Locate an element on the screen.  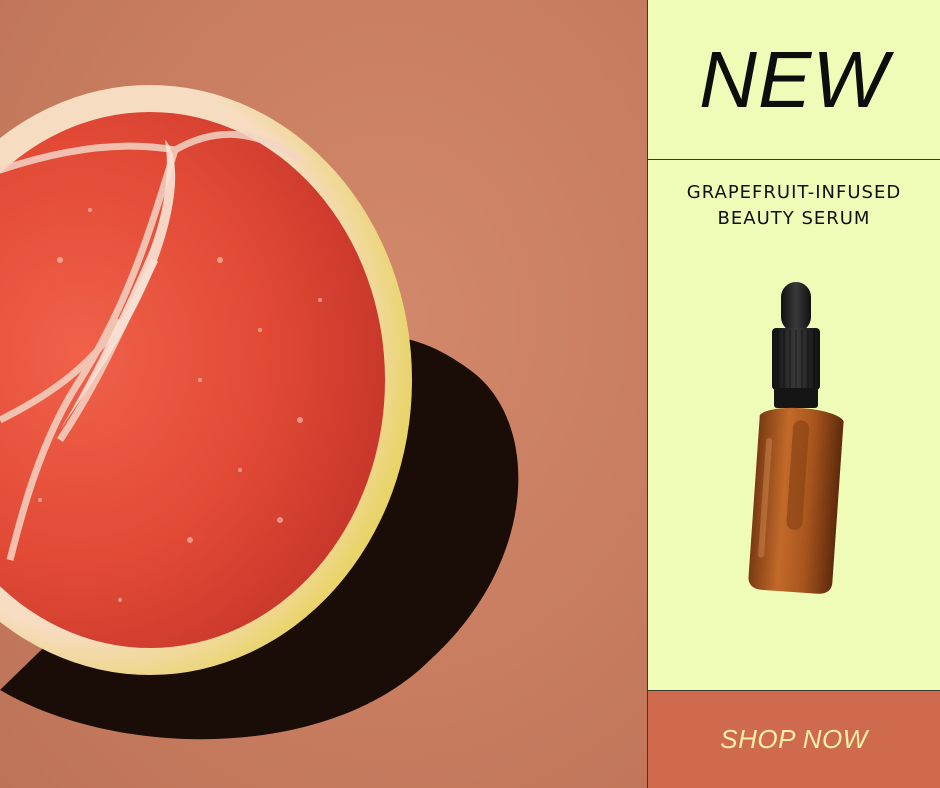
shop-now-label: SHOP NOW is located at coordinates (794, 739).